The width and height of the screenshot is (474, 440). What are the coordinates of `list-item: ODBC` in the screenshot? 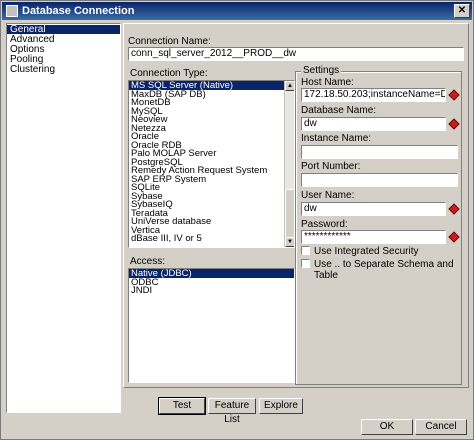 It's located at (211, 282).